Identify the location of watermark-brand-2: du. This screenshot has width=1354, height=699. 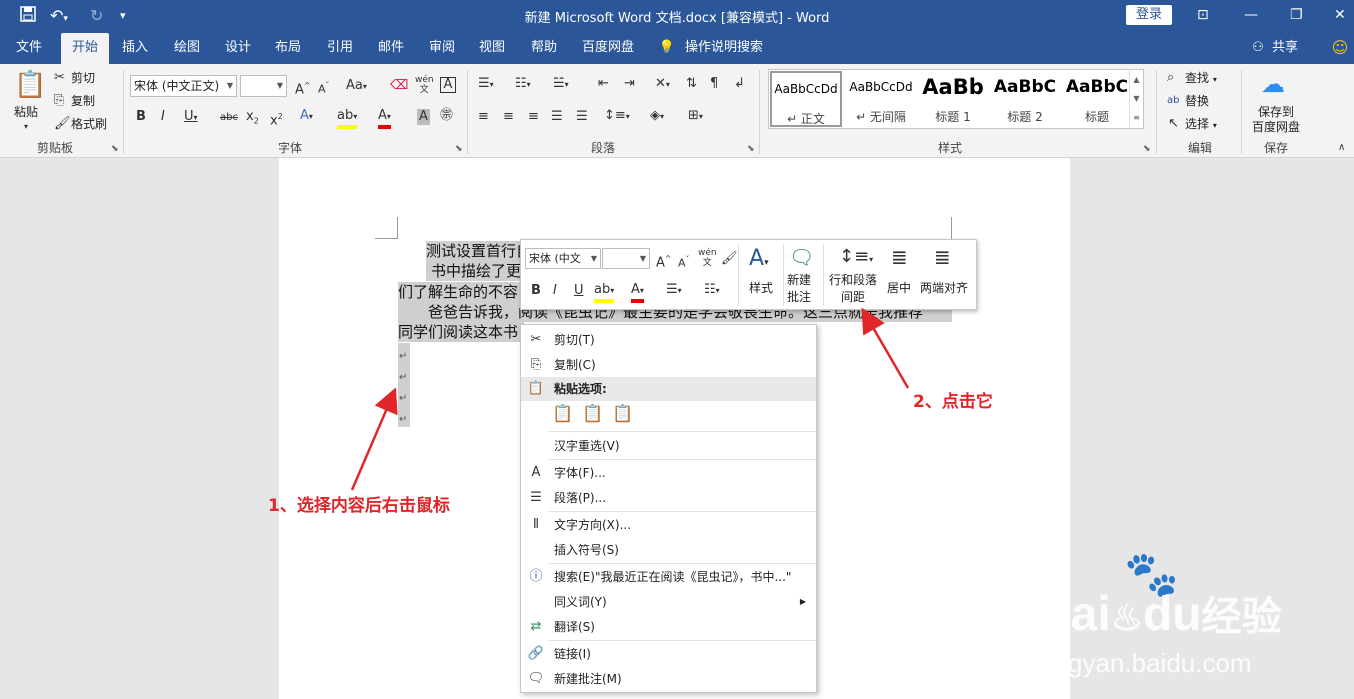
(1172, 614).